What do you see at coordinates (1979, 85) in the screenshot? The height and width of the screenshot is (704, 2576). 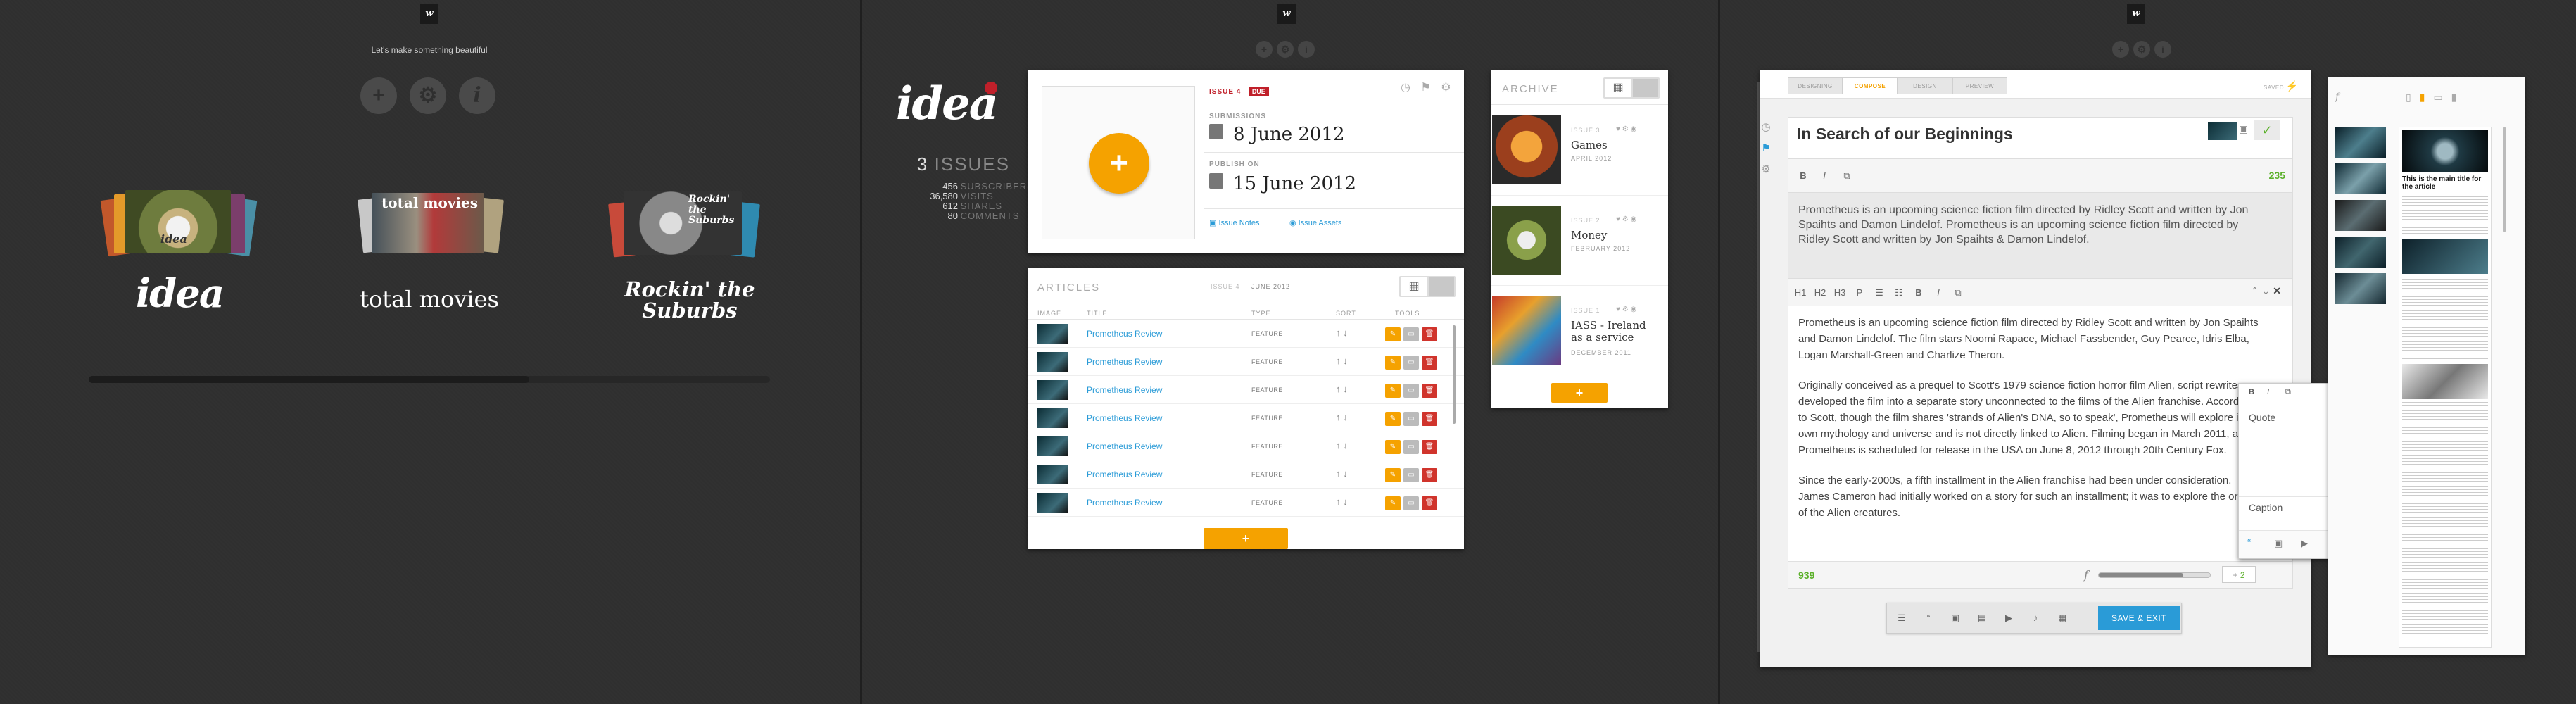 I see `tab-preview: PREVIEW` at bounding box center [1979, 85].